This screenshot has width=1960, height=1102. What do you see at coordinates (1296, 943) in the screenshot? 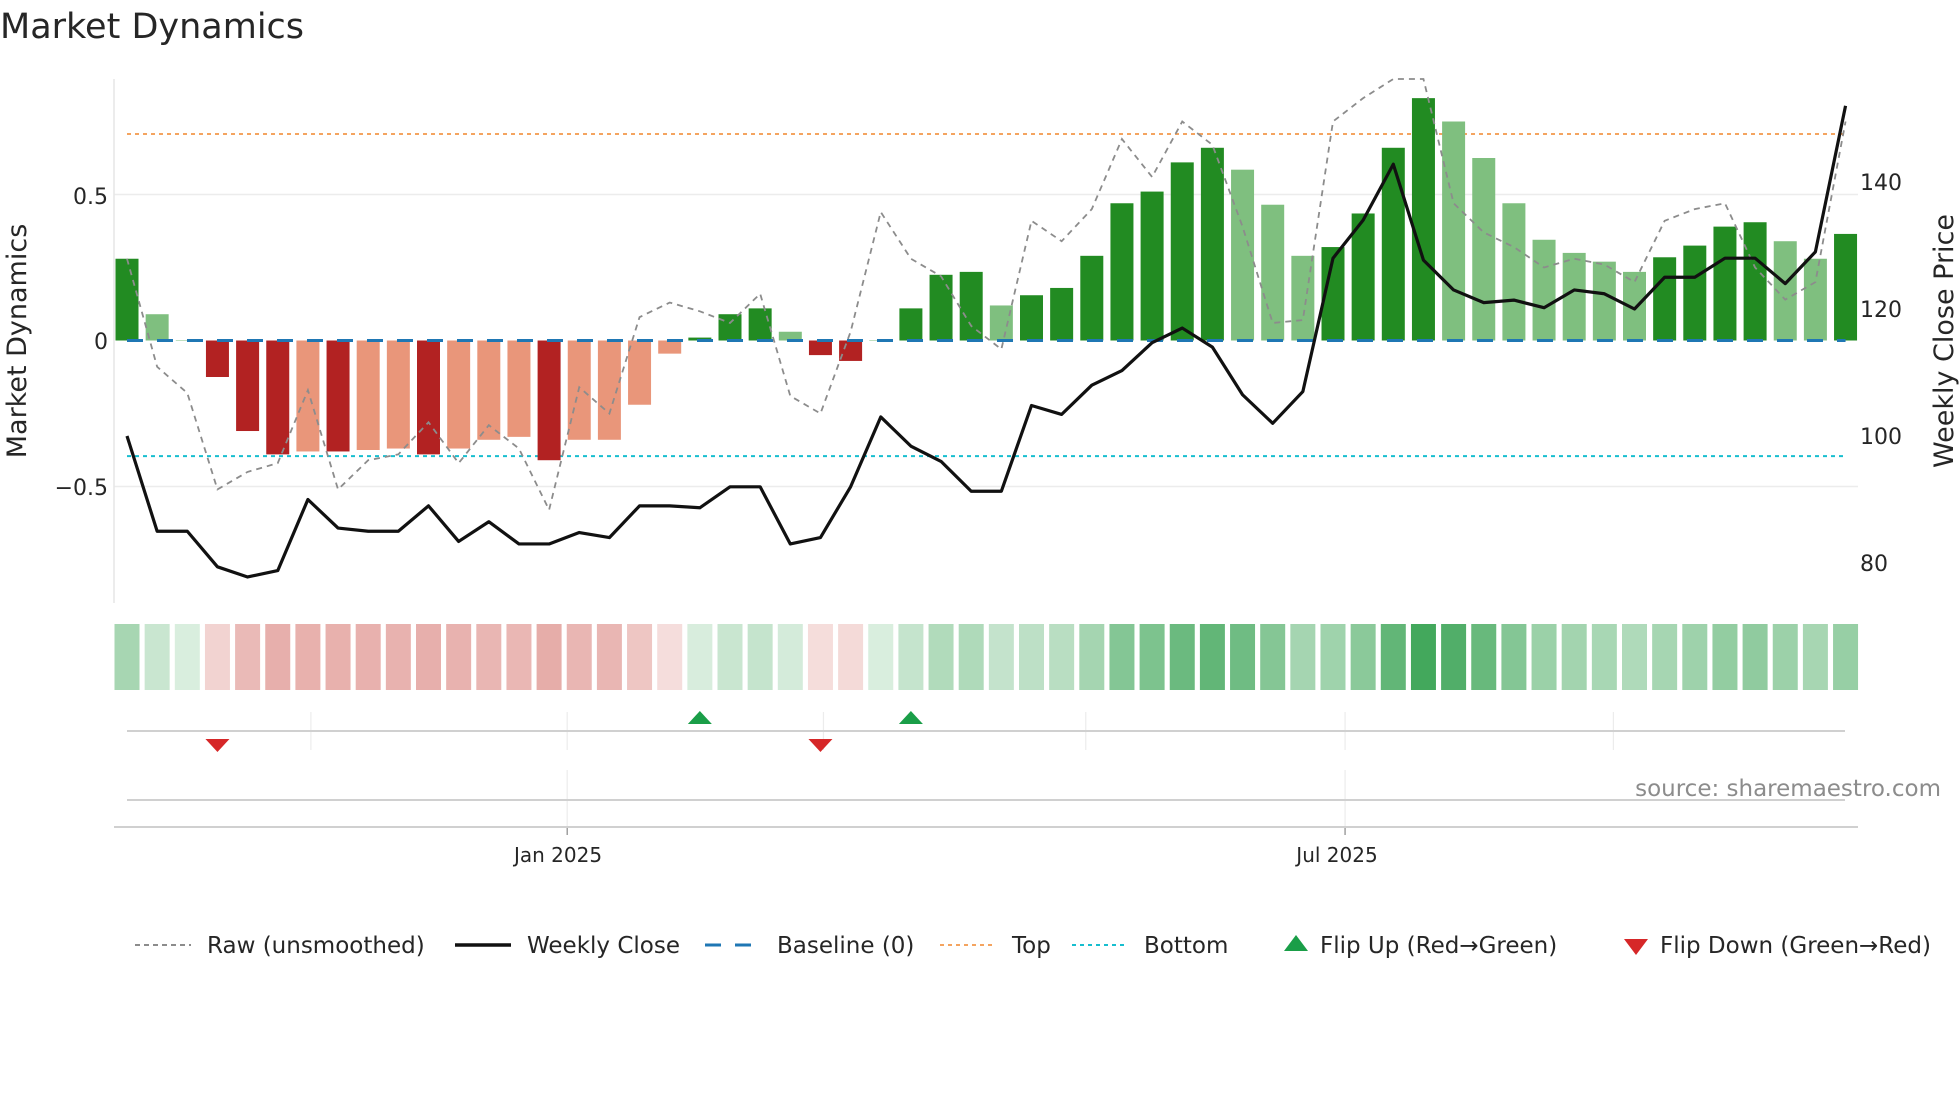
I see `legend-flip-up-icon` at bounding box center [1296, 943].